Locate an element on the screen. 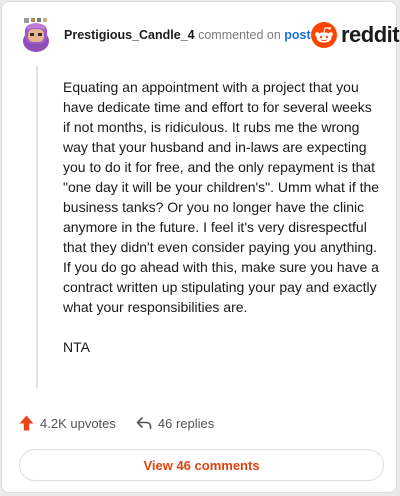 The image size is (400, 496). comment-actions: 4.2K upvotes 46 replies is located at coordinates (116, 423).